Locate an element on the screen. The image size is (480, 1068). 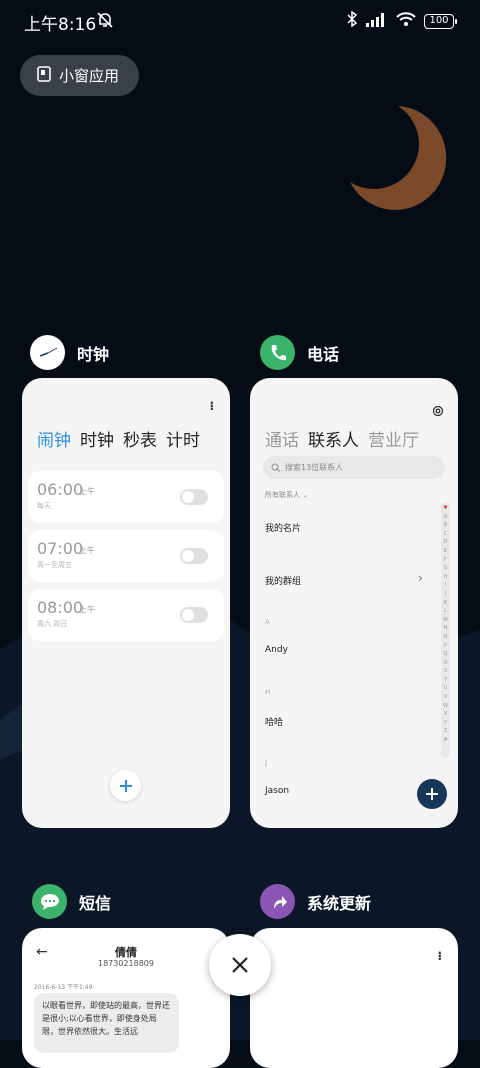
alphabet-index-letter: C is located at coordinates (445, 534).